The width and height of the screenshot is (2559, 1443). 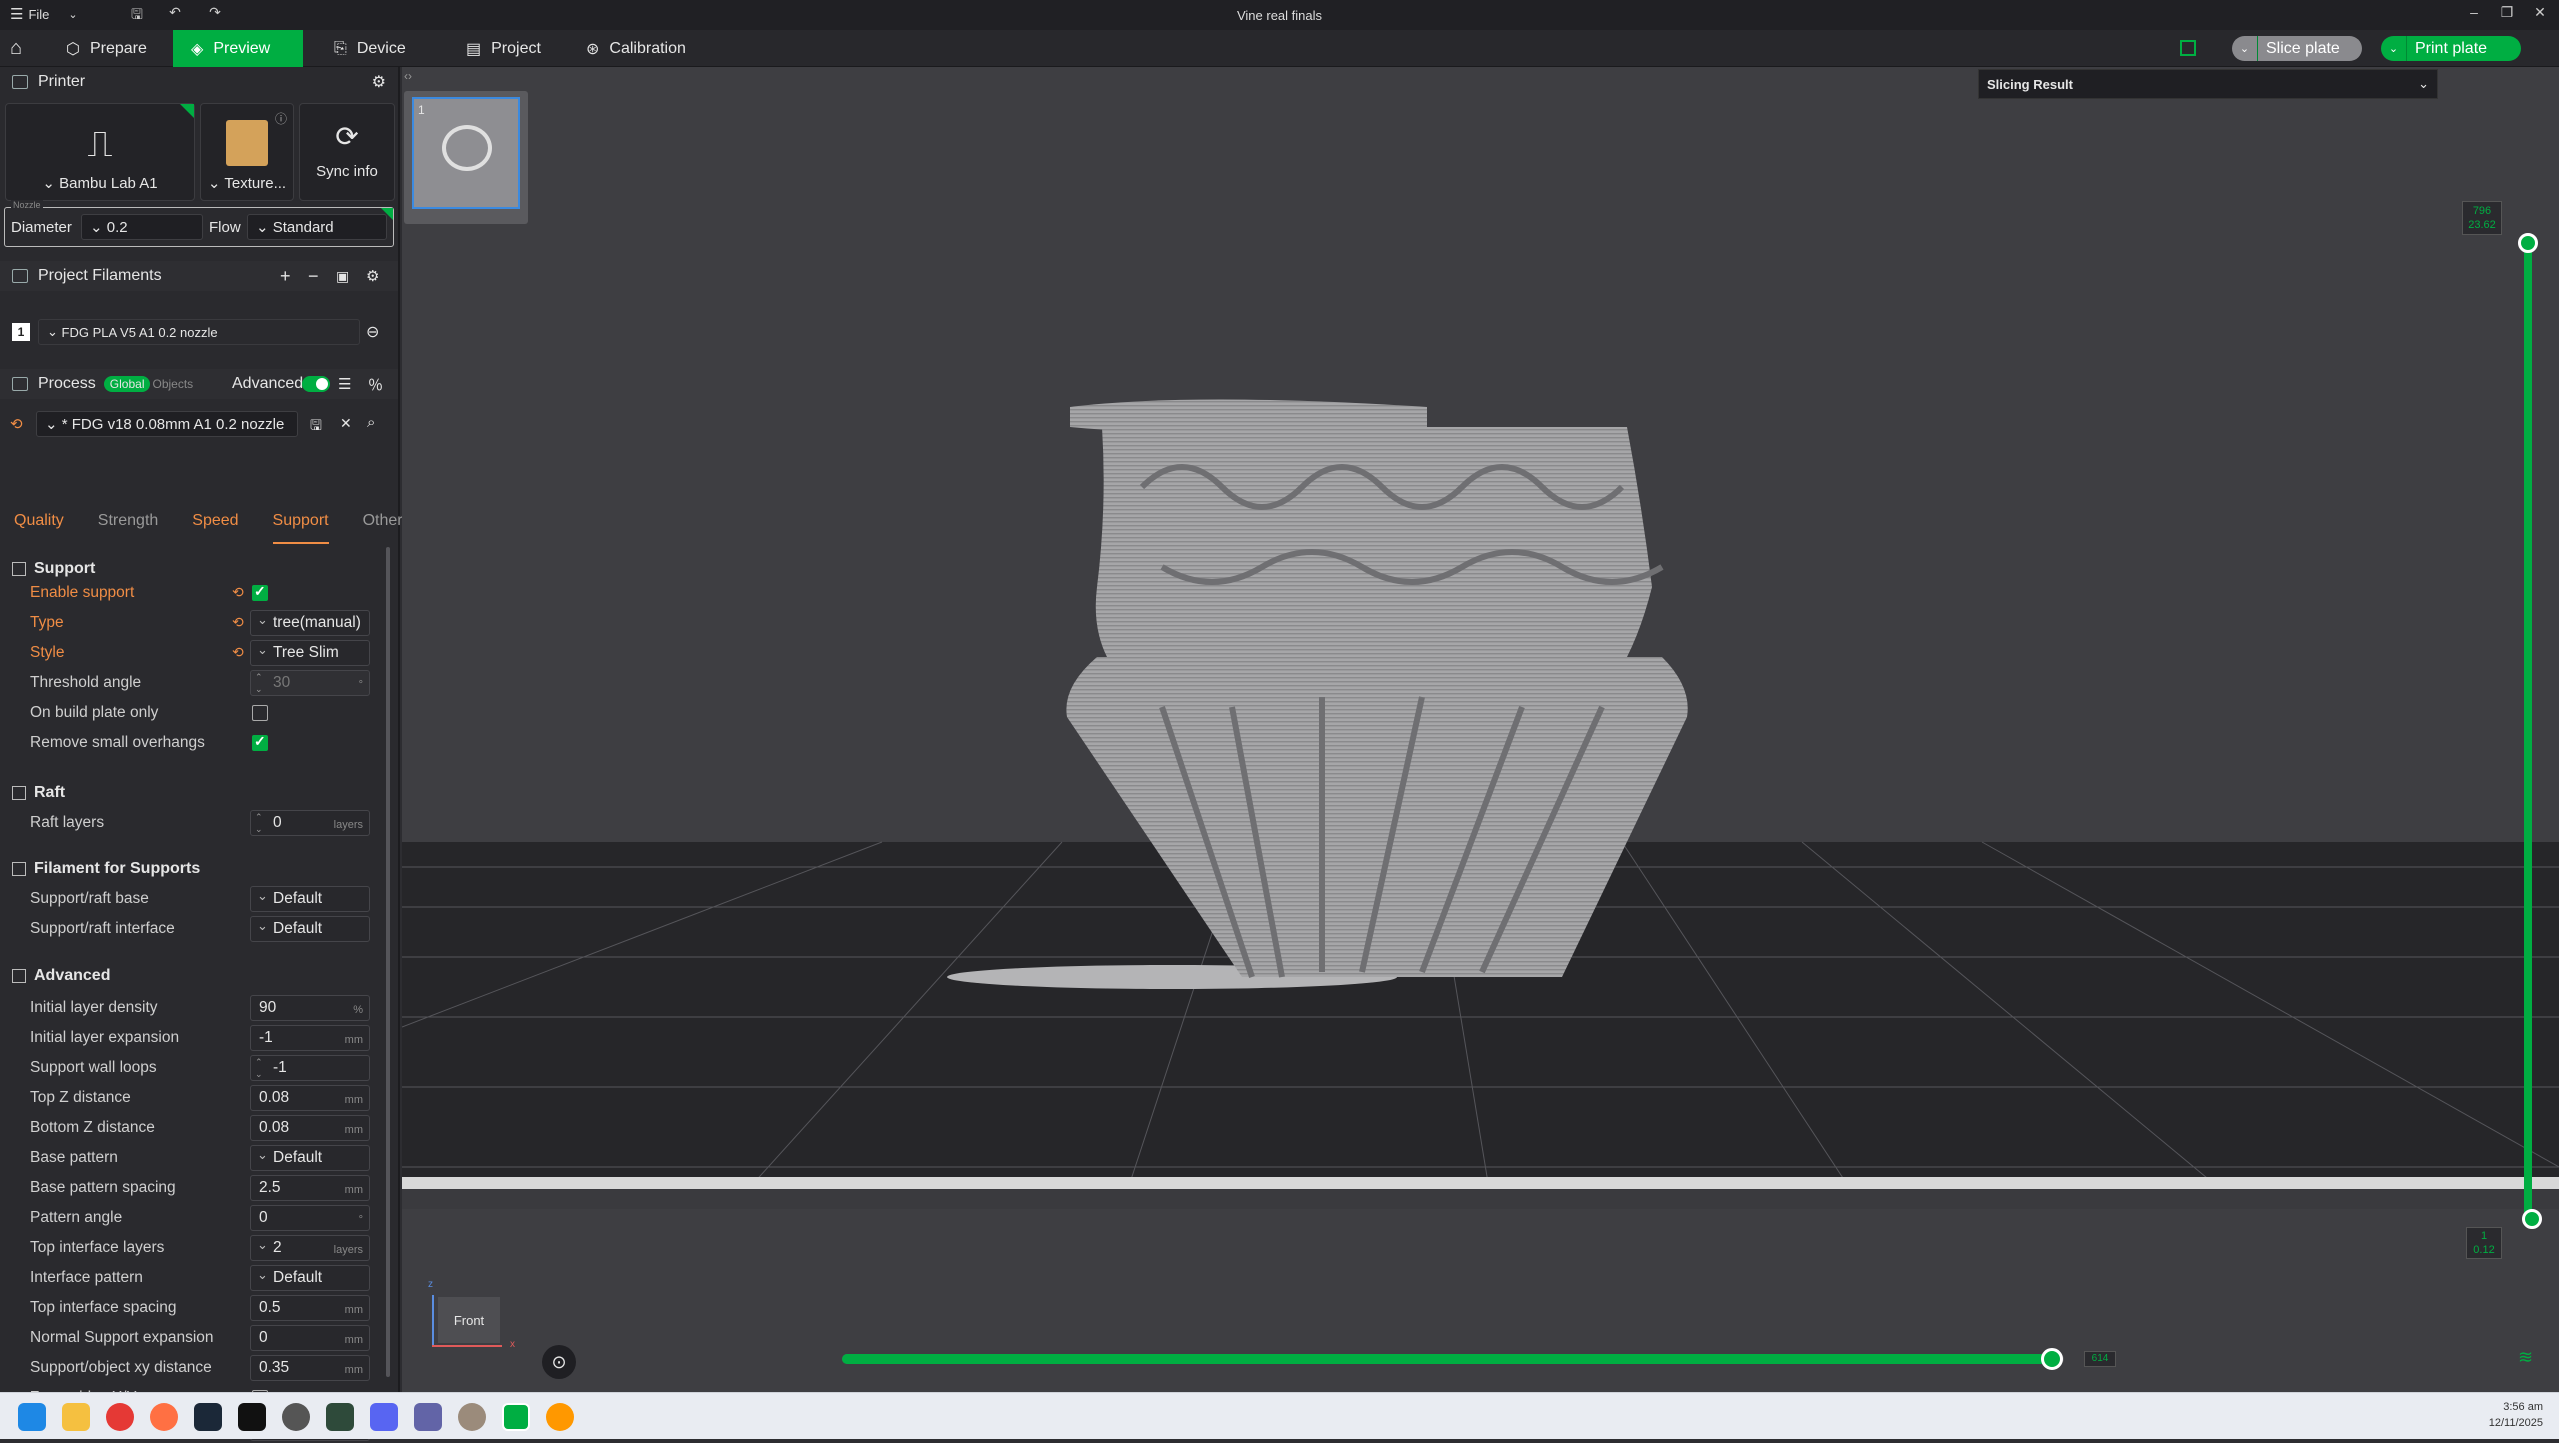 I want to click on tab-project: ▤ Project, so click(x=503, y=48).